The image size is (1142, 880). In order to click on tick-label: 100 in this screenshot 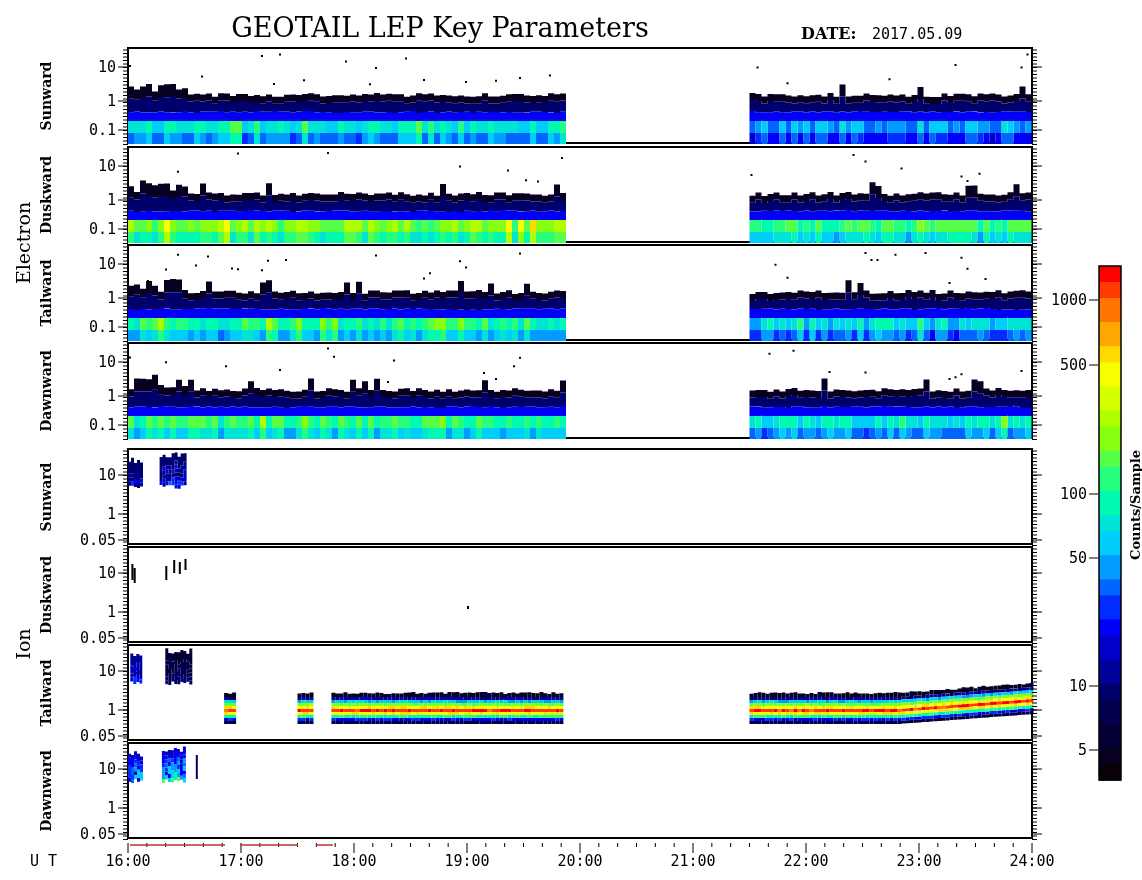, I will do `click(1073, 494)`.